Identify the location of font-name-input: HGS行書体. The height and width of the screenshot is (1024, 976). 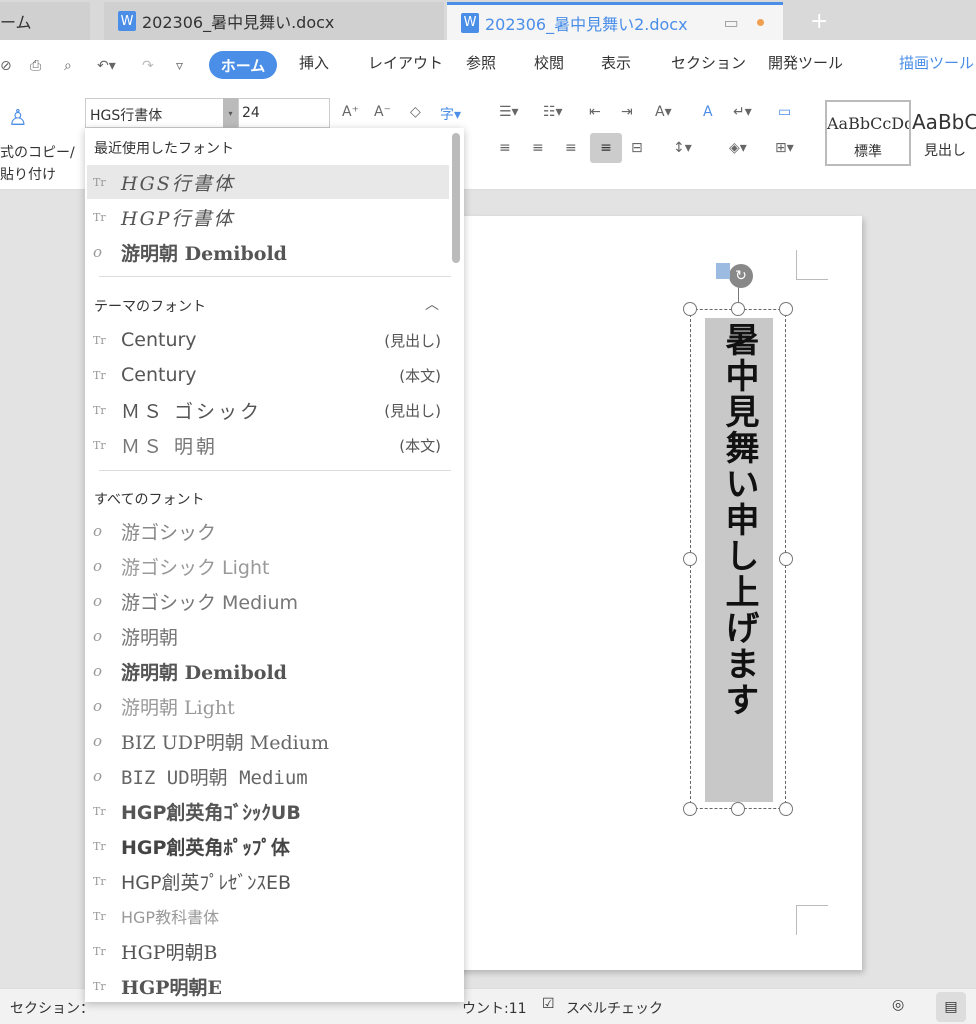
(161, 113).